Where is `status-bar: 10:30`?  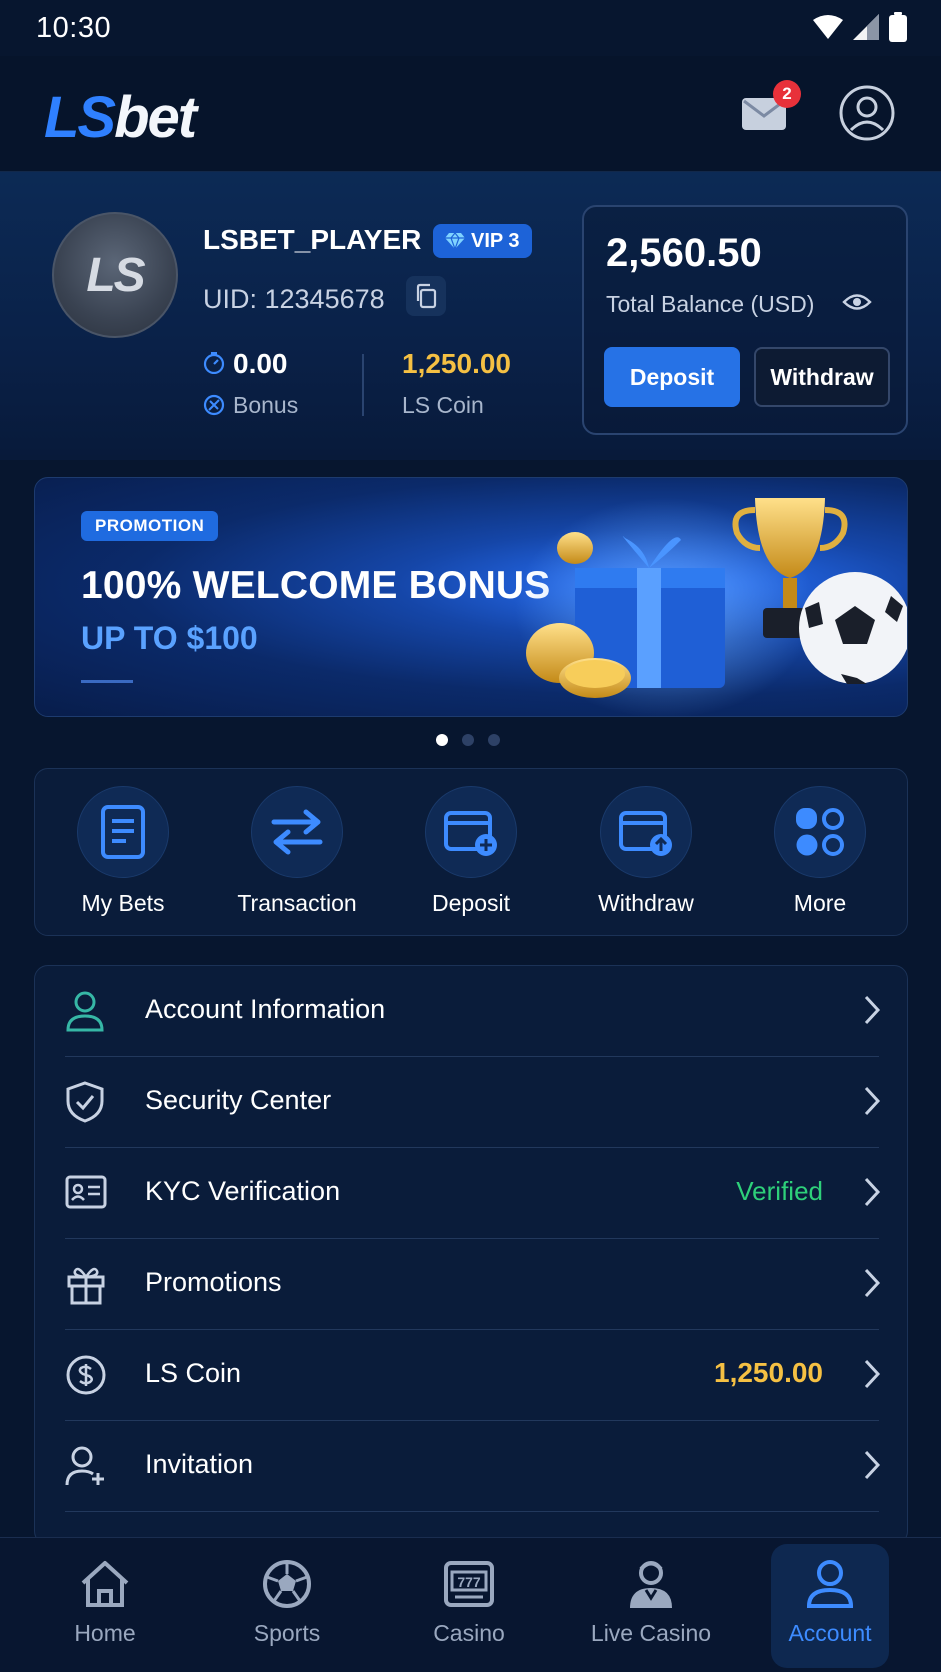 status-bar: 10:30 is located at coordinates (470, 28).